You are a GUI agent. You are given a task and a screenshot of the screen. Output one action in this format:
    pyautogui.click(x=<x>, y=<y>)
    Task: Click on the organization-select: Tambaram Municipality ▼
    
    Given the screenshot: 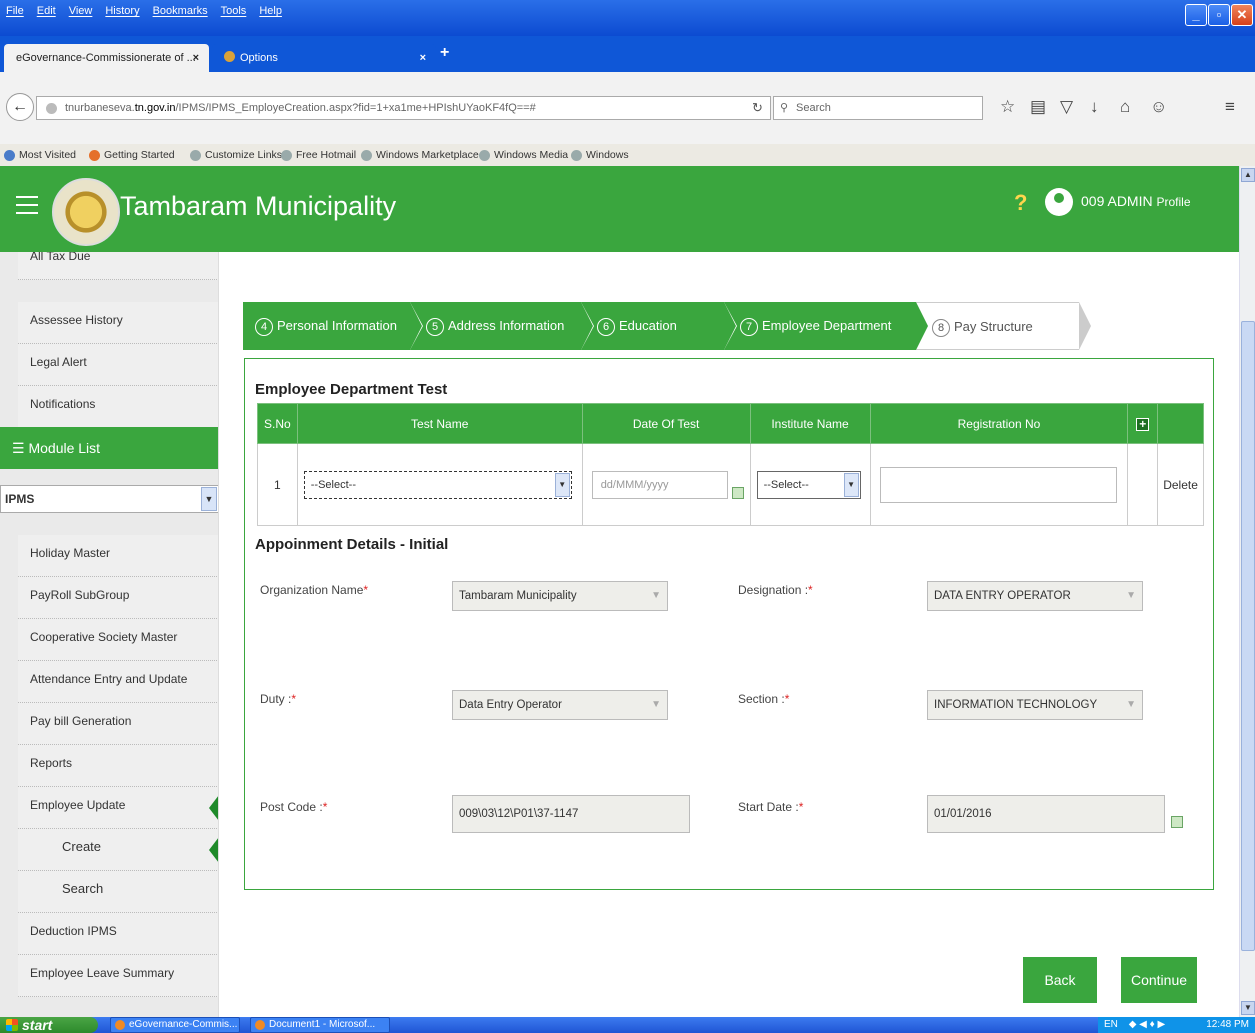 What is the action you would take?
    pyautogui.click(x=560, y=596)
    